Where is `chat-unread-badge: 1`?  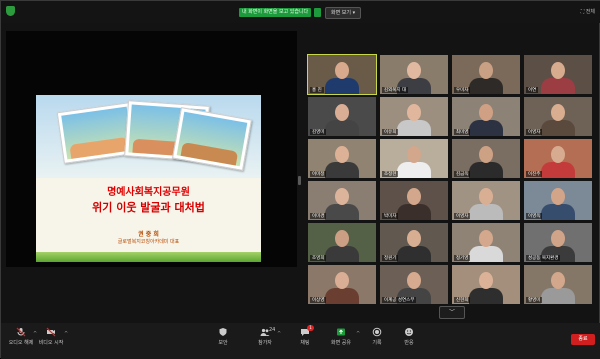
chat-unread-badge: 1 is located at coordinates (310, 328).